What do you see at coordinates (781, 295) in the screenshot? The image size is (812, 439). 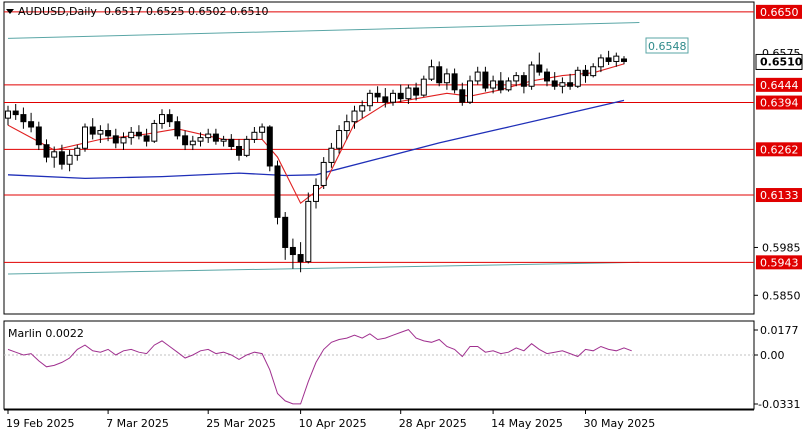 I see `price-label-plain-2: 0.5850` at bounding box center [781, 295].